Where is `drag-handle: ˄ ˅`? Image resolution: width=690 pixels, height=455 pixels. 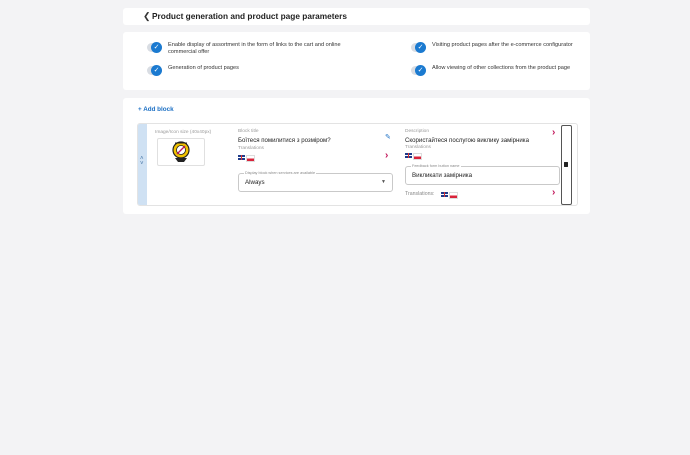
drag-handle: ˄ ˅ is located at coordinates (142, 164).